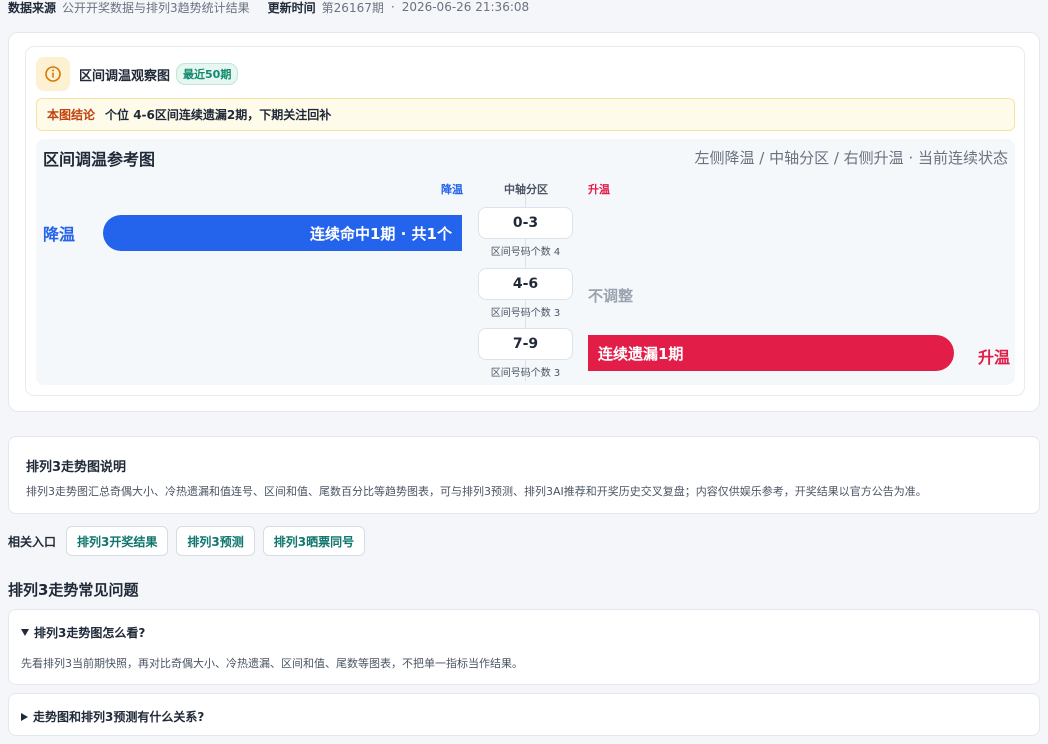  What do you see at coordinates (90, 633) in the screenshot?
I see `faq-question-1-text: 排列3走势图怎么看?` at bounding box center [90, 633].